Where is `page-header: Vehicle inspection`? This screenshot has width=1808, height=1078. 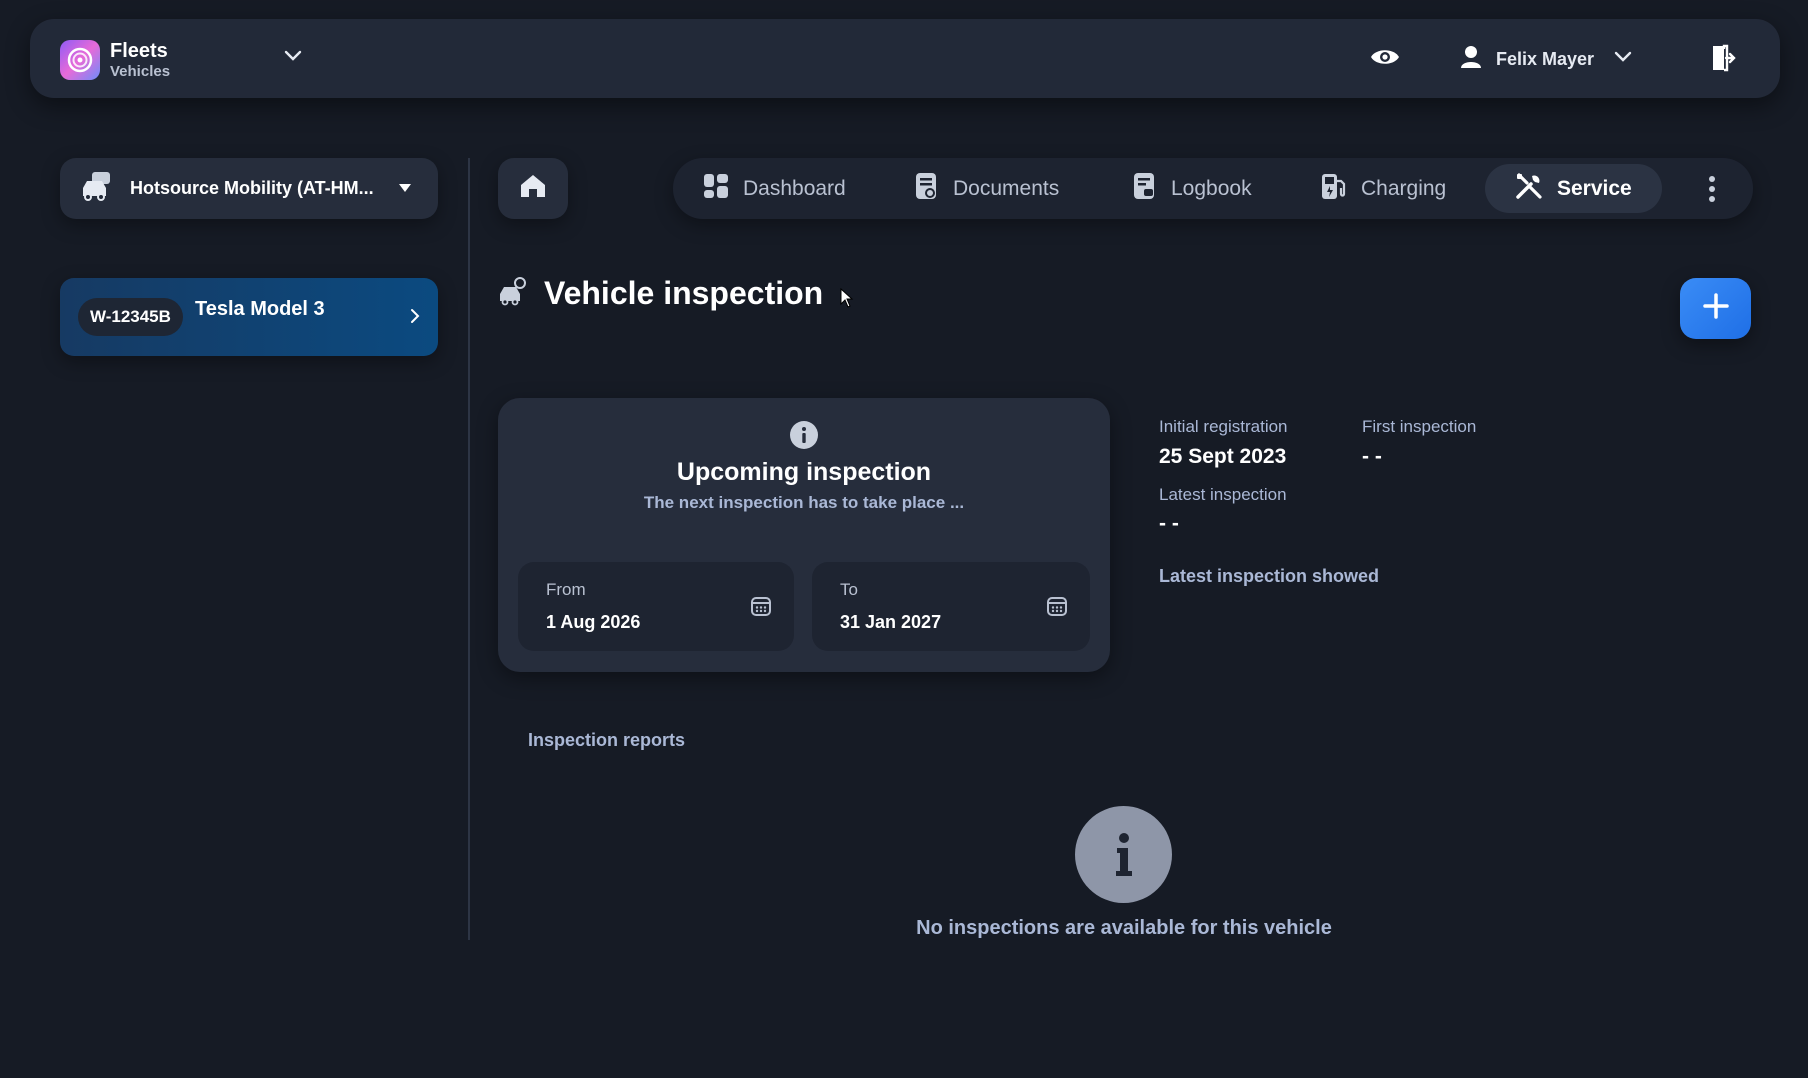 page-header: Vehicle inspection is located at coordinates (660, 293).